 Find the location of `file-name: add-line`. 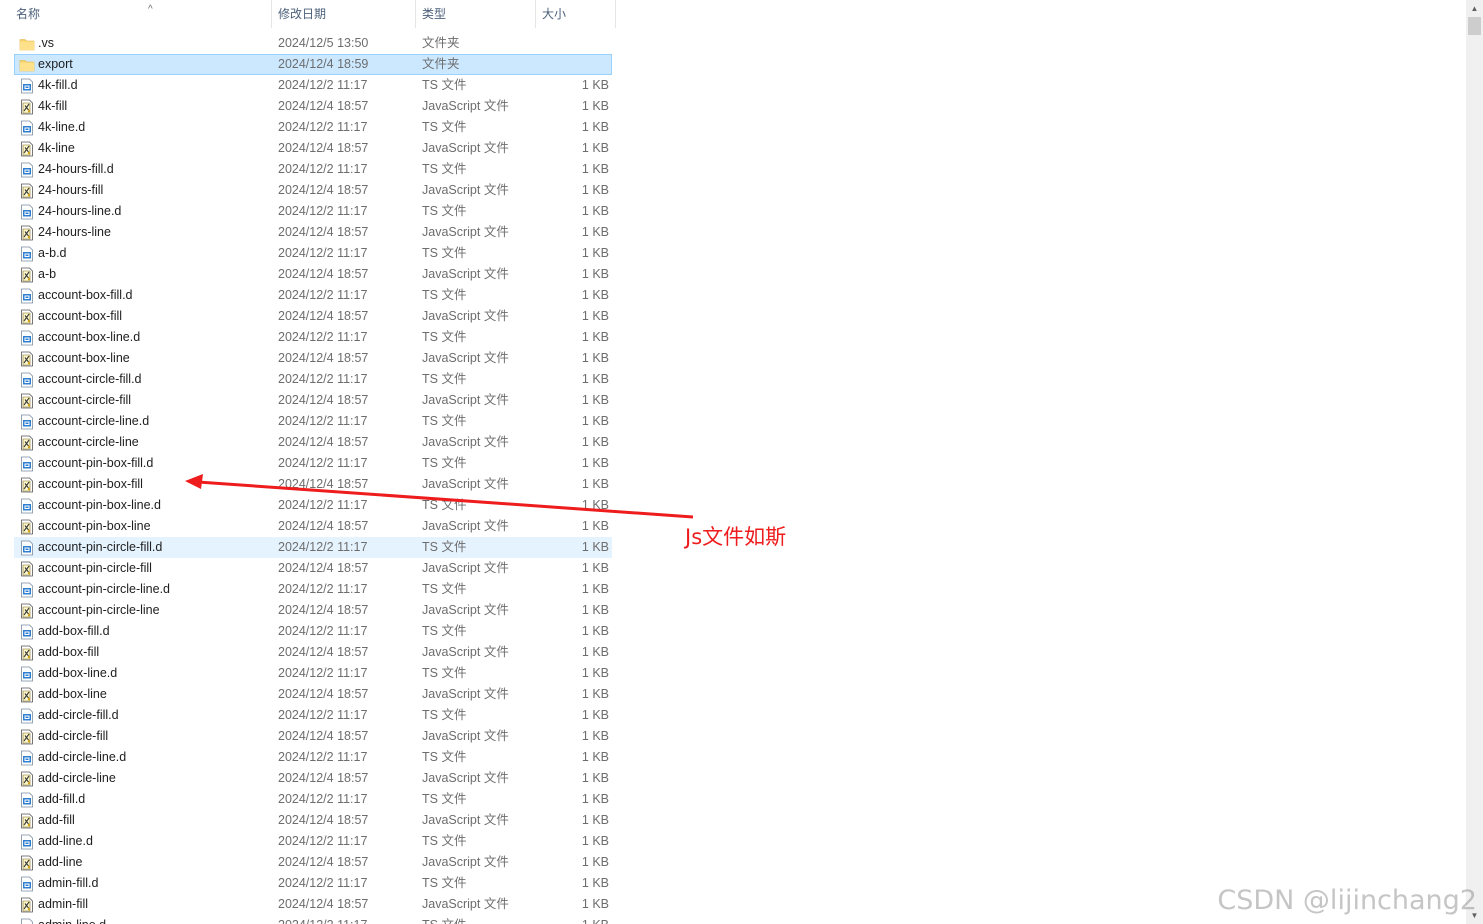

file-name: add-line is located at coordinates (60, 862).